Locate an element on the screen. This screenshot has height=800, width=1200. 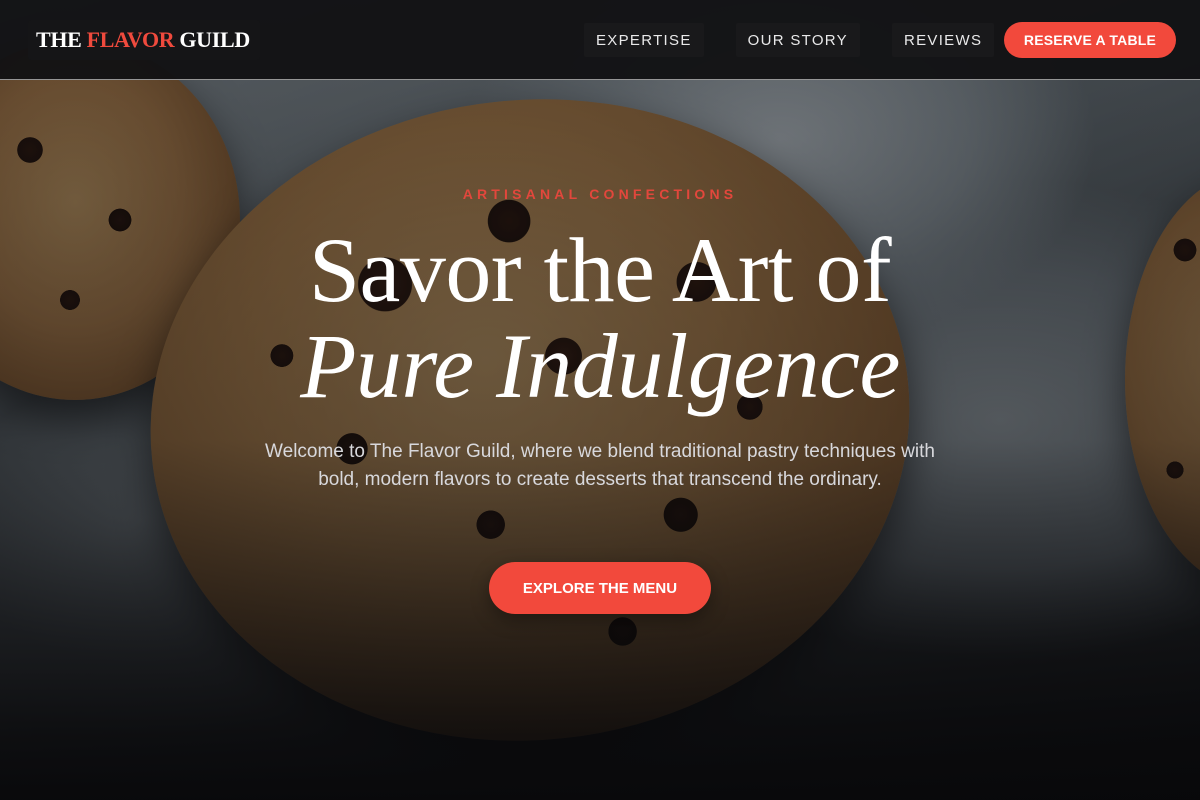
hero-headline-line1: Savor the Art of is located at coordinates (600, 270).